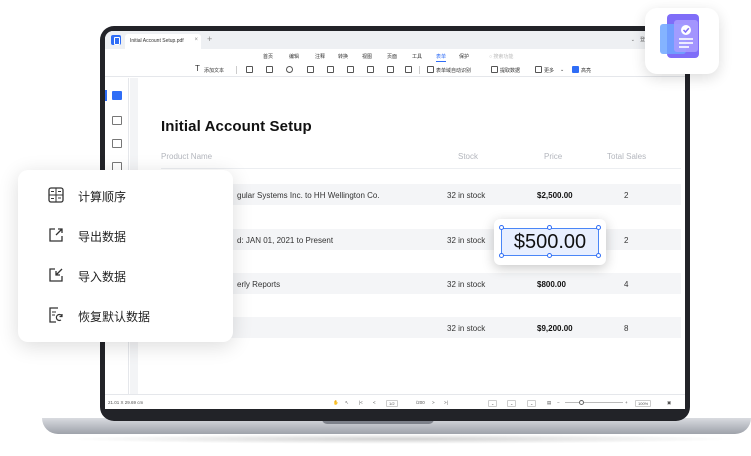  What do you see at coordinates (430, 69) in the screenshot?
I see `auto-recognize-icon` at bounding box center [430, 69].